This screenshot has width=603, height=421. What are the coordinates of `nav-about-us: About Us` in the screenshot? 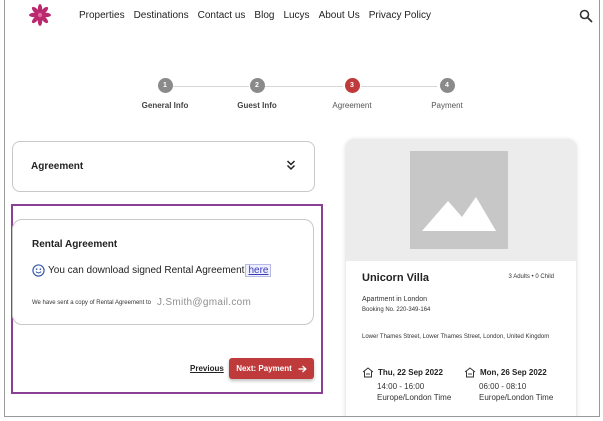 It's located at (339, 15).